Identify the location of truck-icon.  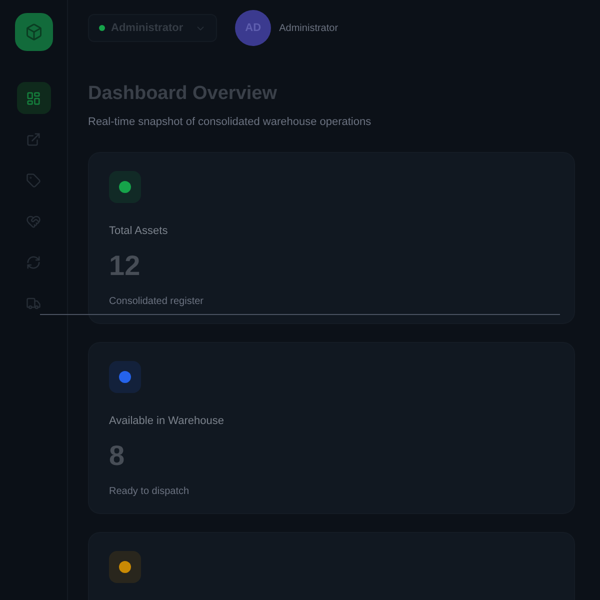
(33, 303).